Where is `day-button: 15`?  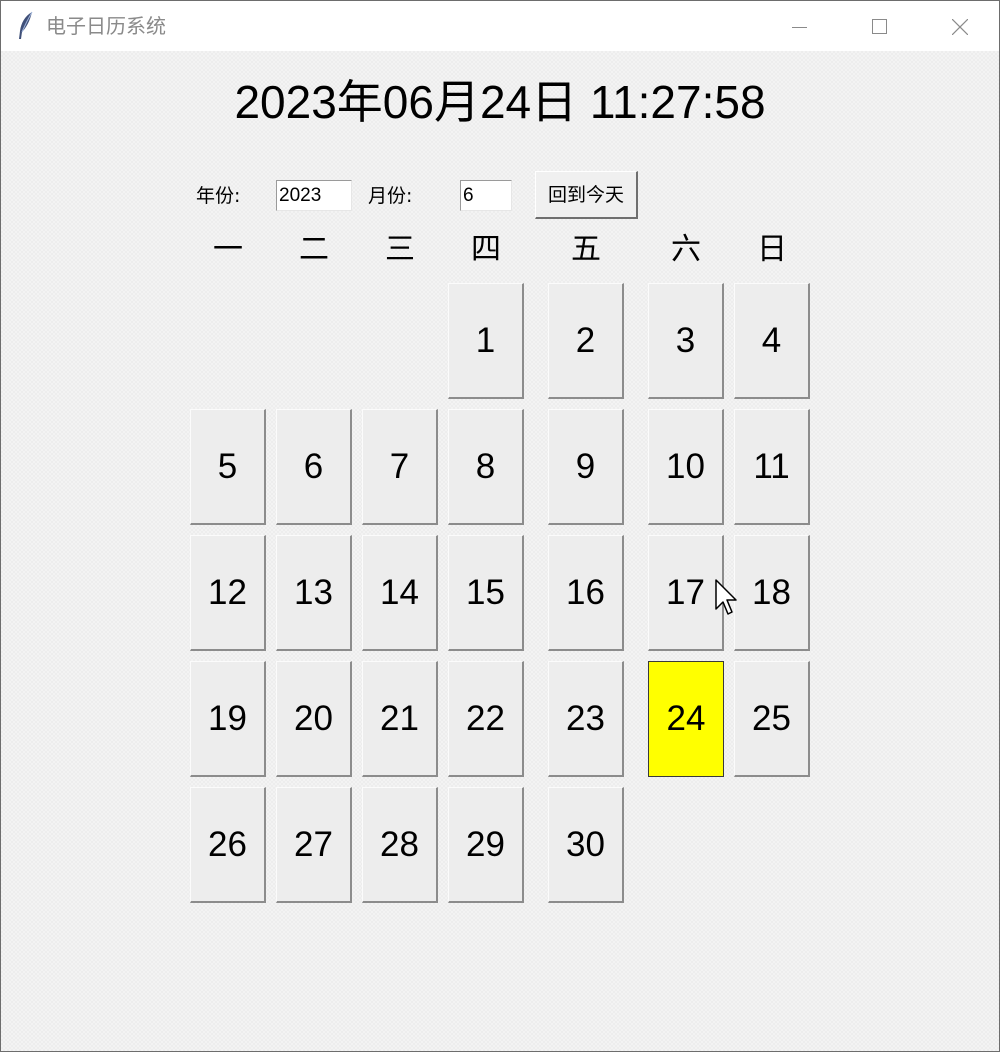
day-button: 15 is located at coordinates (486, 593).